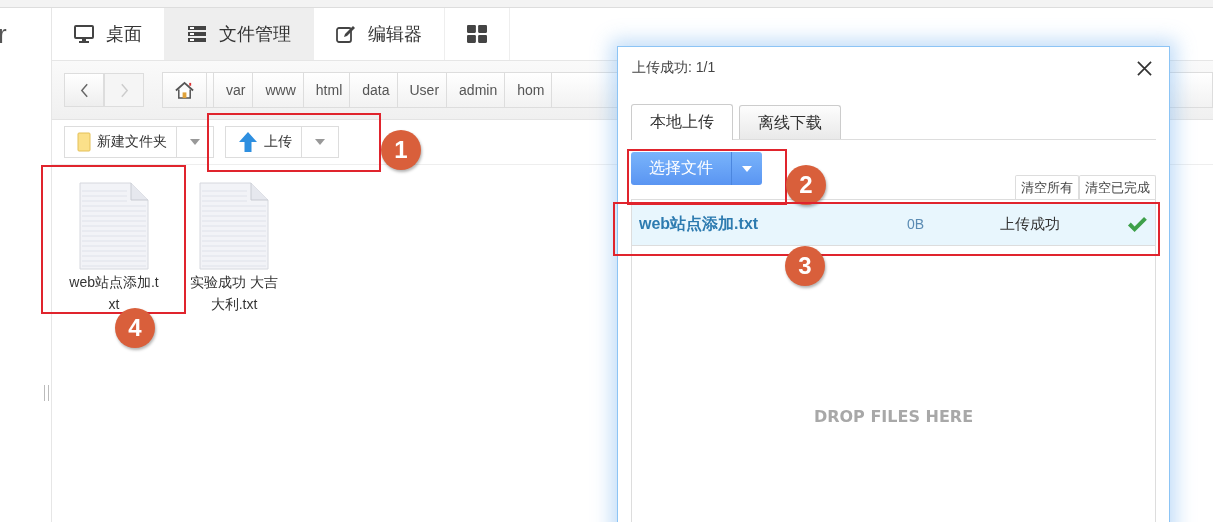  I want to click on folder-icon, so click(84, 142).